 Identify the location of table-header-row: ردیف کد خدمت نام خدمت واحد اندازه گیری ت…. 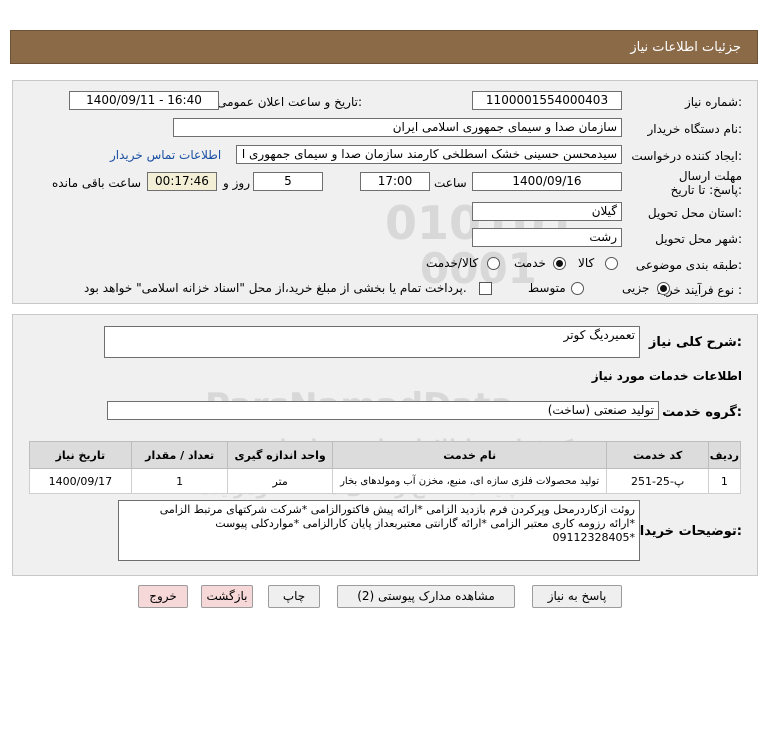
(385, 455).